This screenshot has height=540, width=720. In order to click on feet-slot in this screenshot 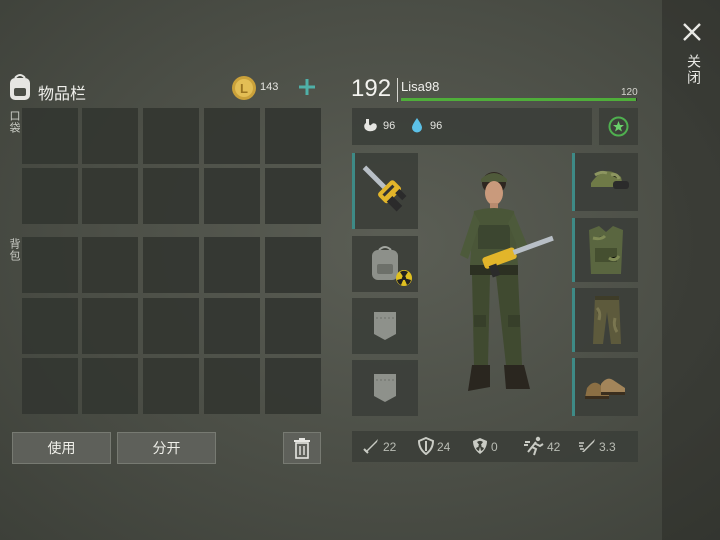, I will do `click(605, 387)`.